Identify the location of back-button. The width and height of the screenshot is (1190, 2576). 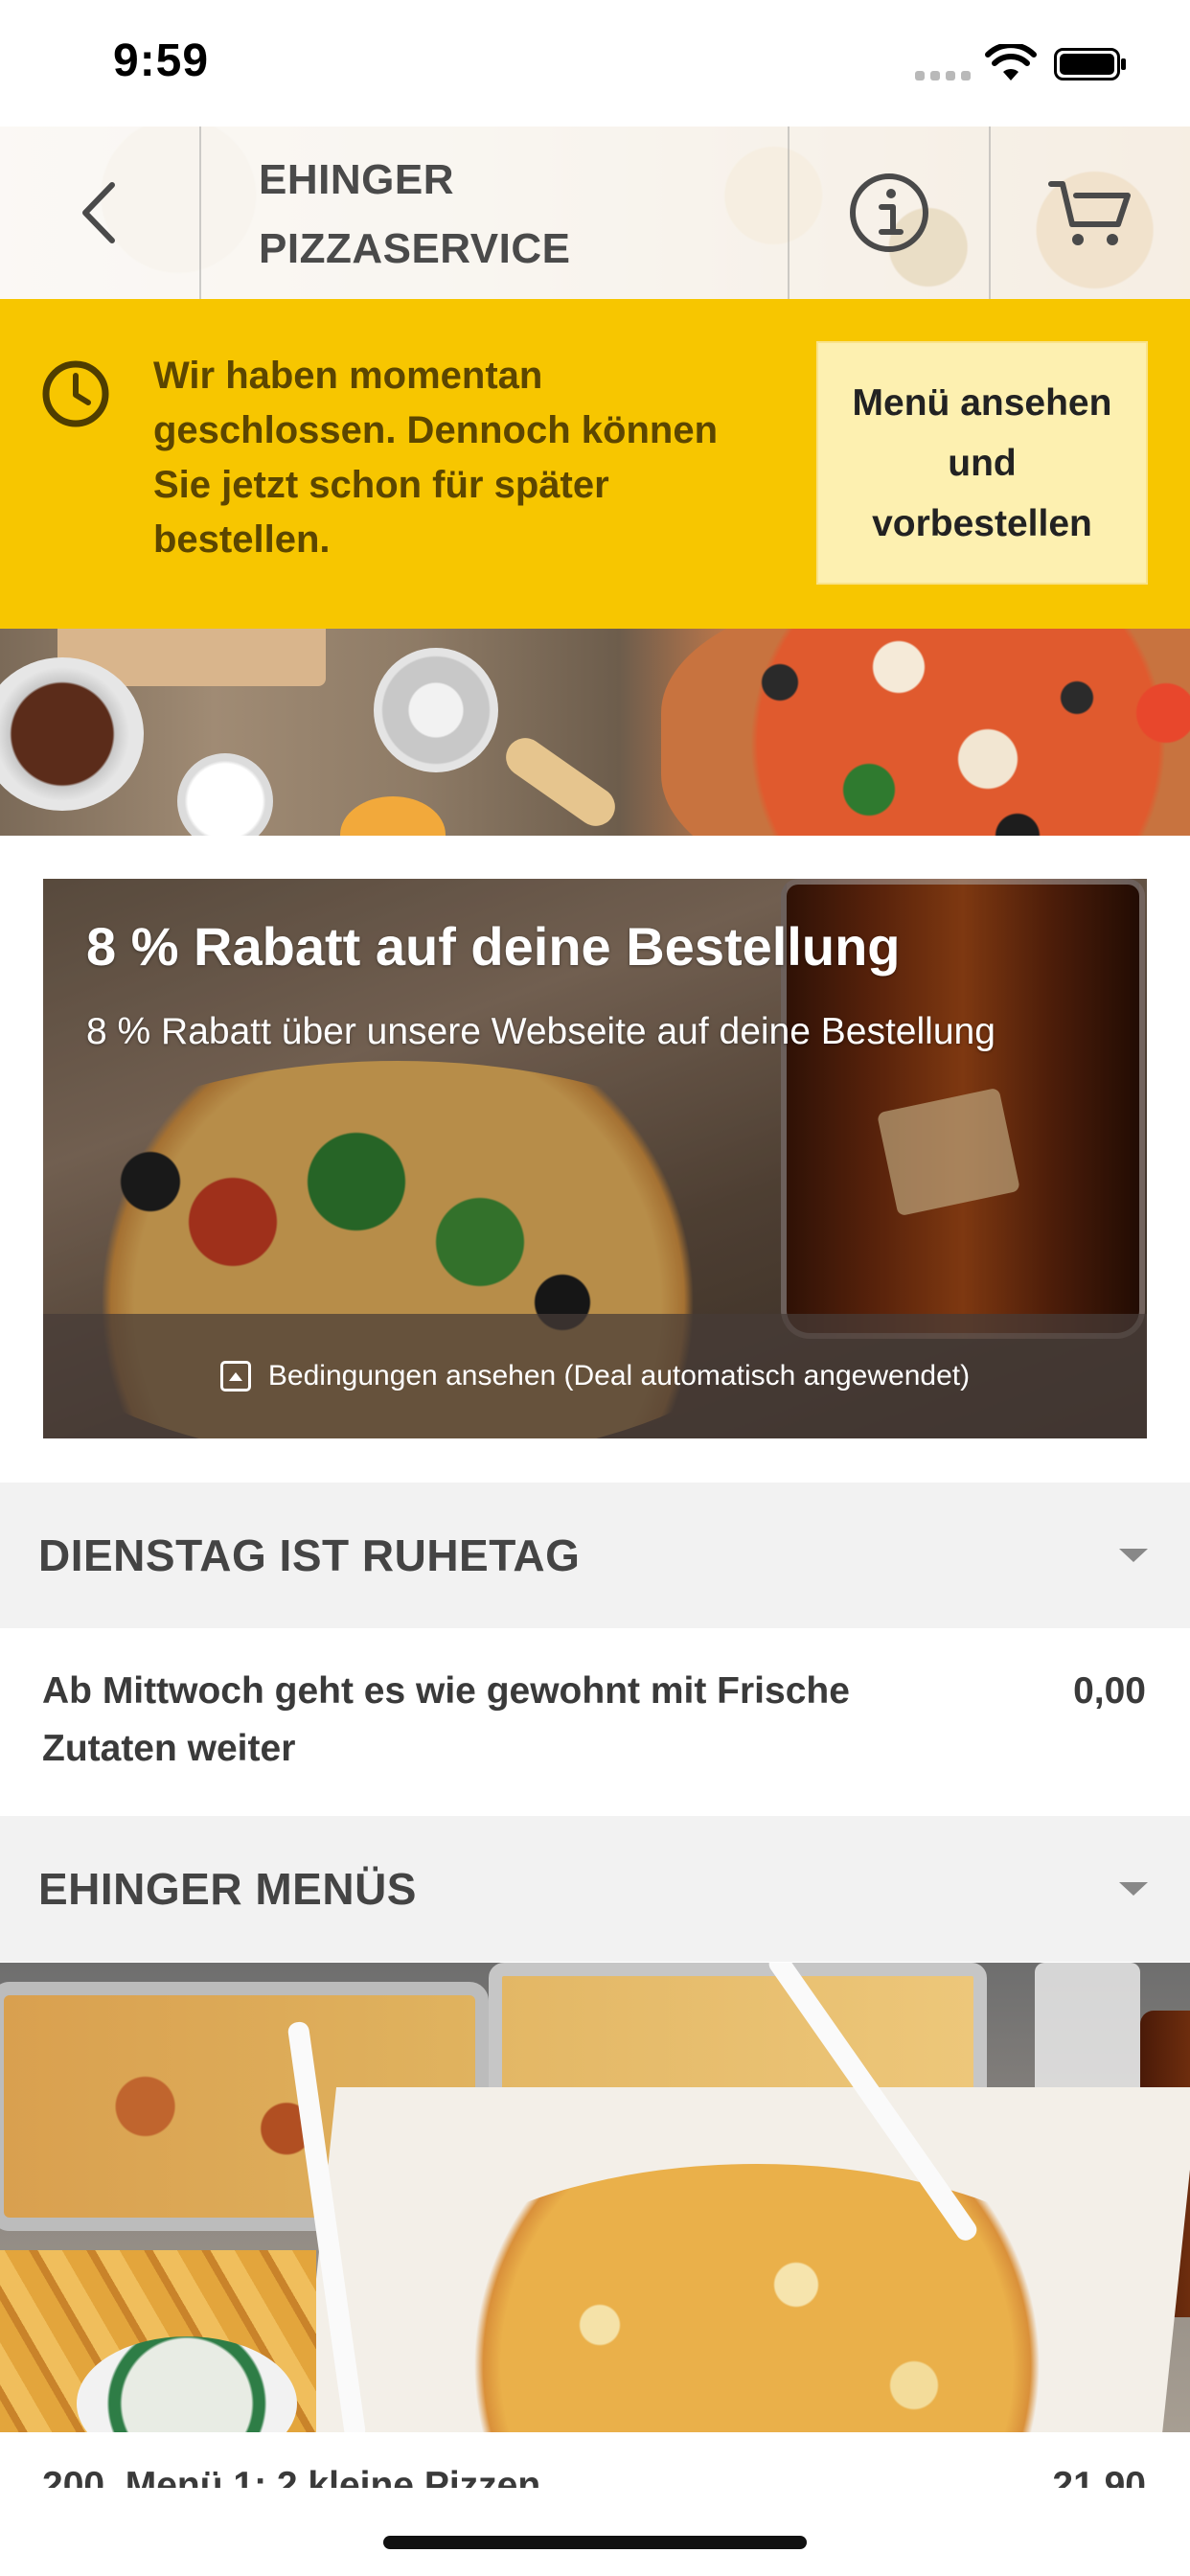
(99, 212).